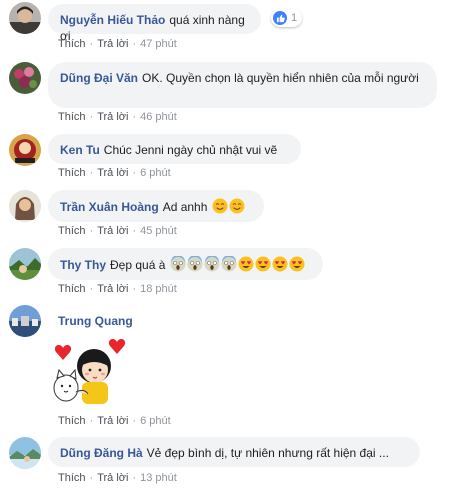 Image resolution: width=450 pixels, height=488 pixels. Describe the element at coordinates (88, 372) in the screenshot. I see `girl-and-cat-hearts-sticker` at that location.